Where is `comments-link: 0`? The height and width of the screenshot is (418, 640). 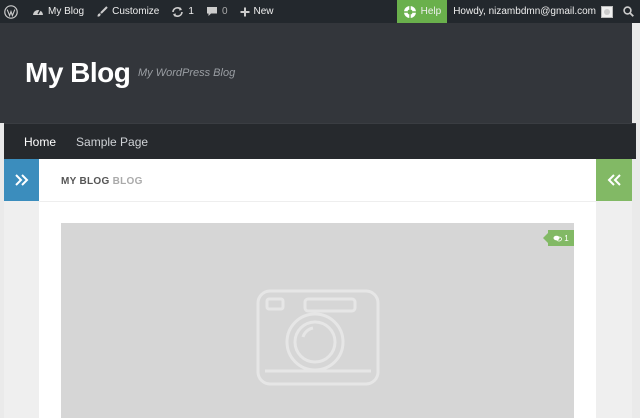
comments-link: 0 is located at coordinates (217, 11).